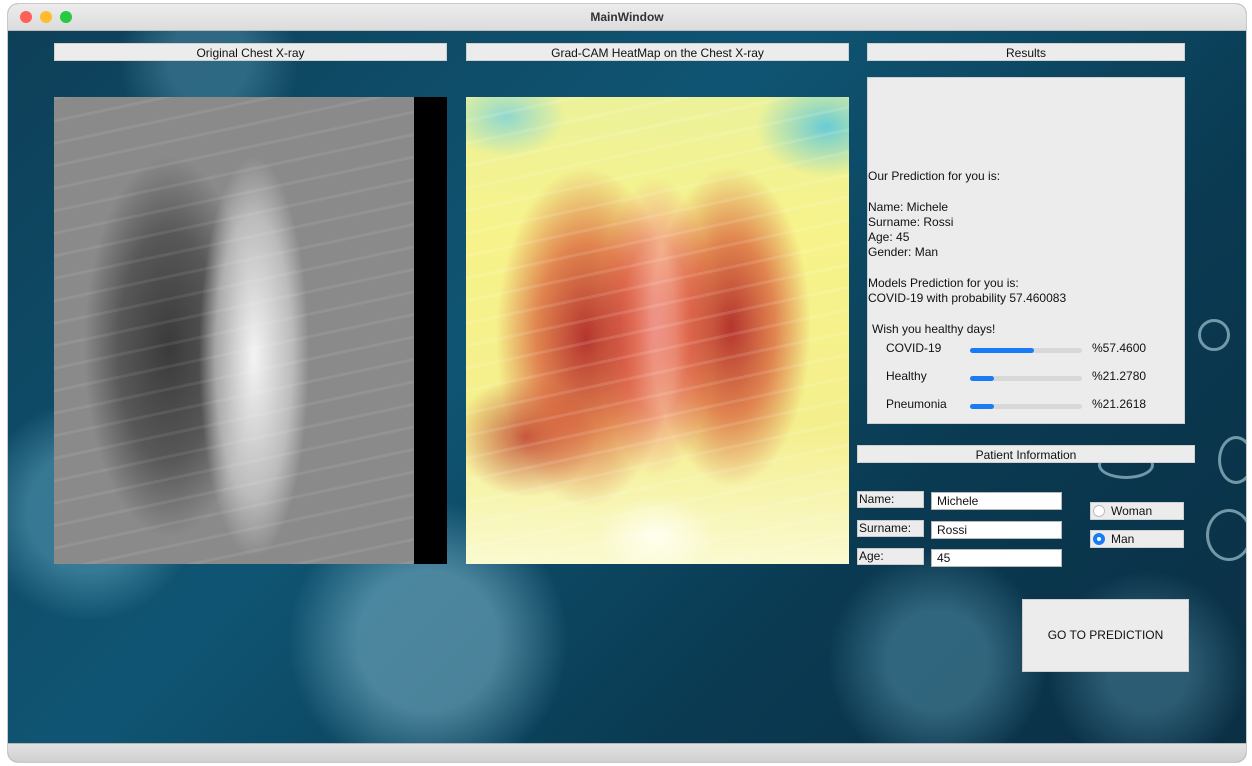  I want to click on result-name: Name: Michele, so click(908, 207).